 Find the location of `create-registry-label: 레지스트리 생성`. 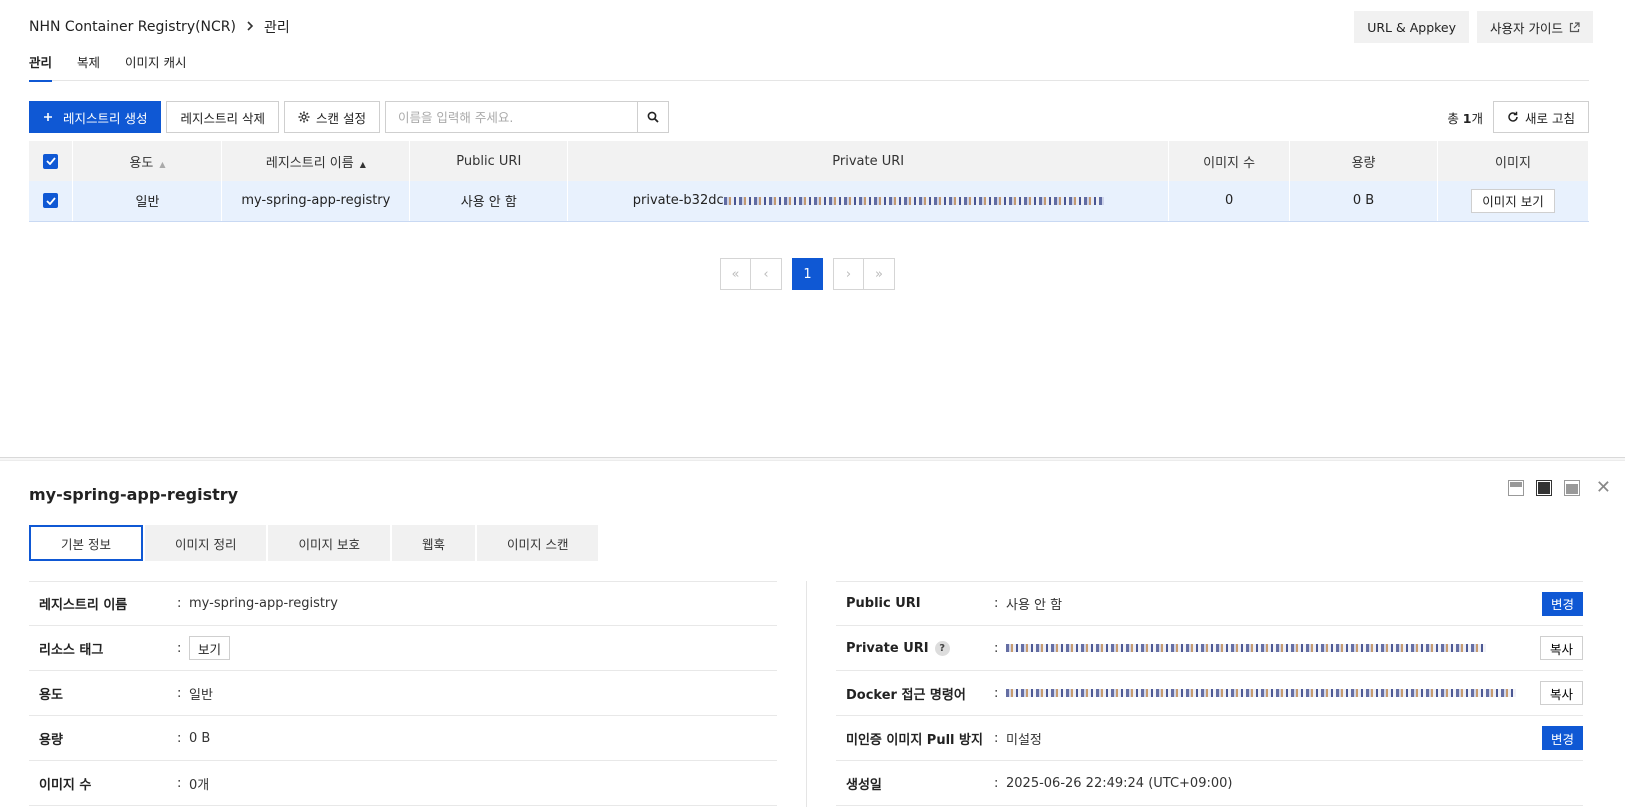

create-registry-label: 레지스트리 생성 is located at coordinates (105, 118).